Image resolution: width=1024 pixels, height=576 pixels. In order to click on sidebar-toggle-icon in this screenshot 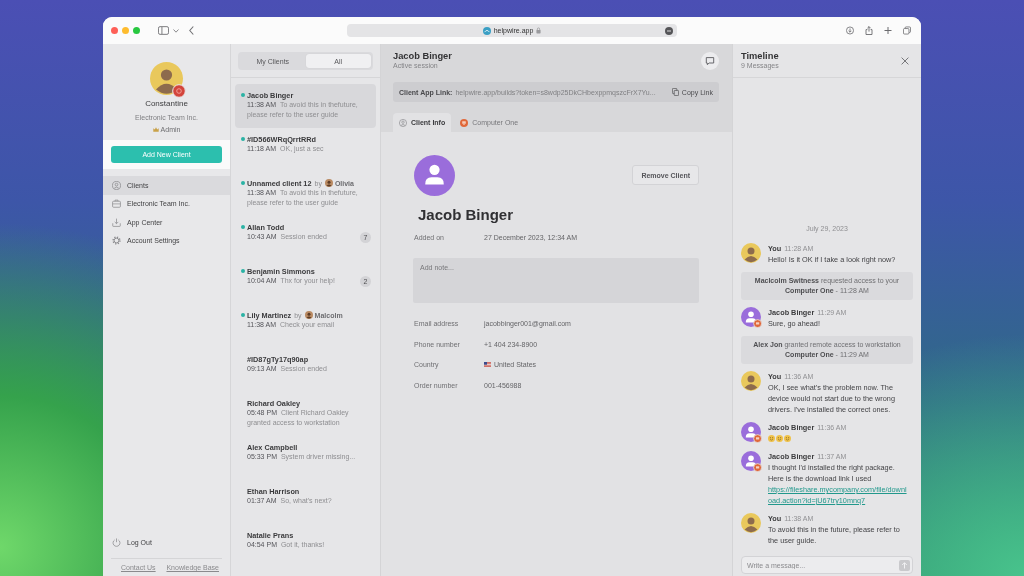, I will do `click(163, 30)`.